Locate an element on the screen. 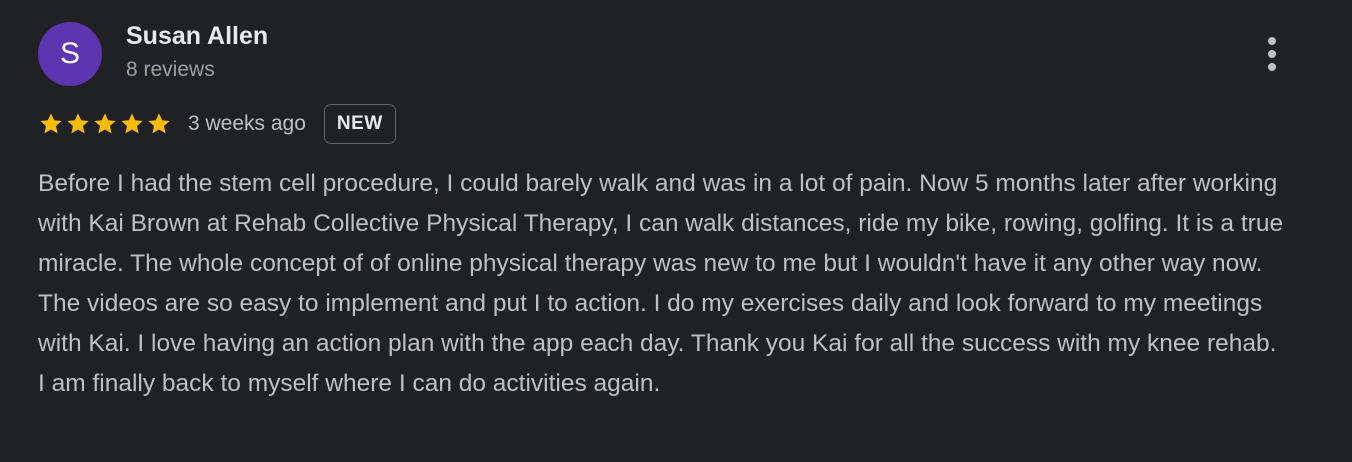 This screenshot has width=1352, height=462. more-vert-icon is located at coordinates (1272, 54).